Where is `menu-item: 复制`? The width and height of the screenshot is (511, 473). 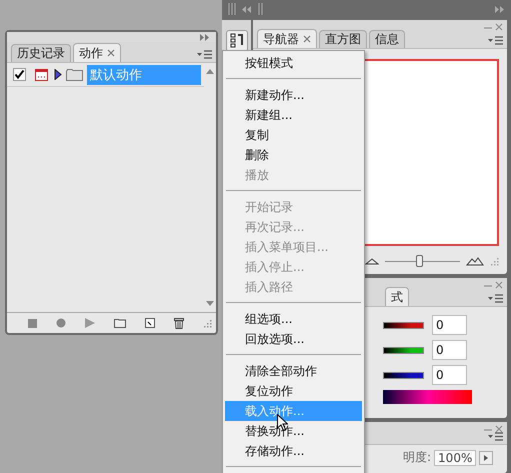 menu-item: 复制 is located at coordinates (293, 135).